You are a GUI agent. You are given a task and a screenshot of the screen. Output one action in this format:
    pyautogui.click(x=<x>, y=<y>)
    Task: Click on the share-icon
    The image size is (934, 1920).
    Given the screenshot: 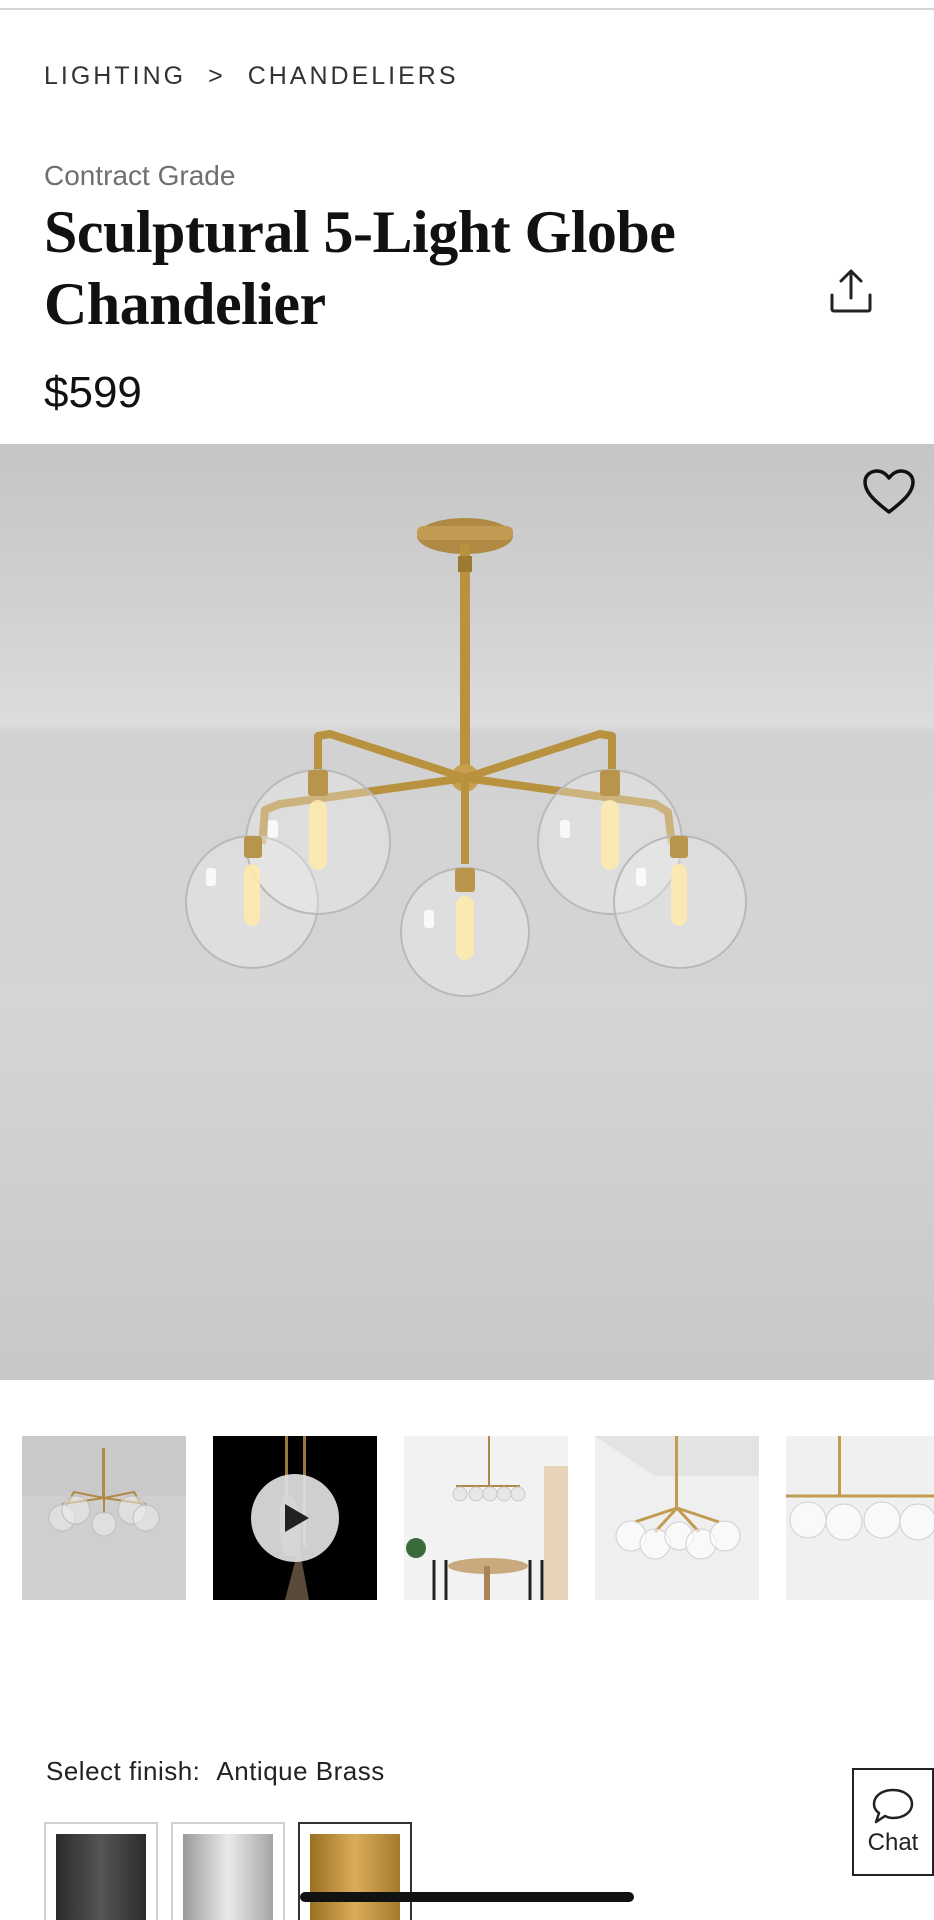 What is the action you would take?
    pyautogui.click(x=851, y=291)
    